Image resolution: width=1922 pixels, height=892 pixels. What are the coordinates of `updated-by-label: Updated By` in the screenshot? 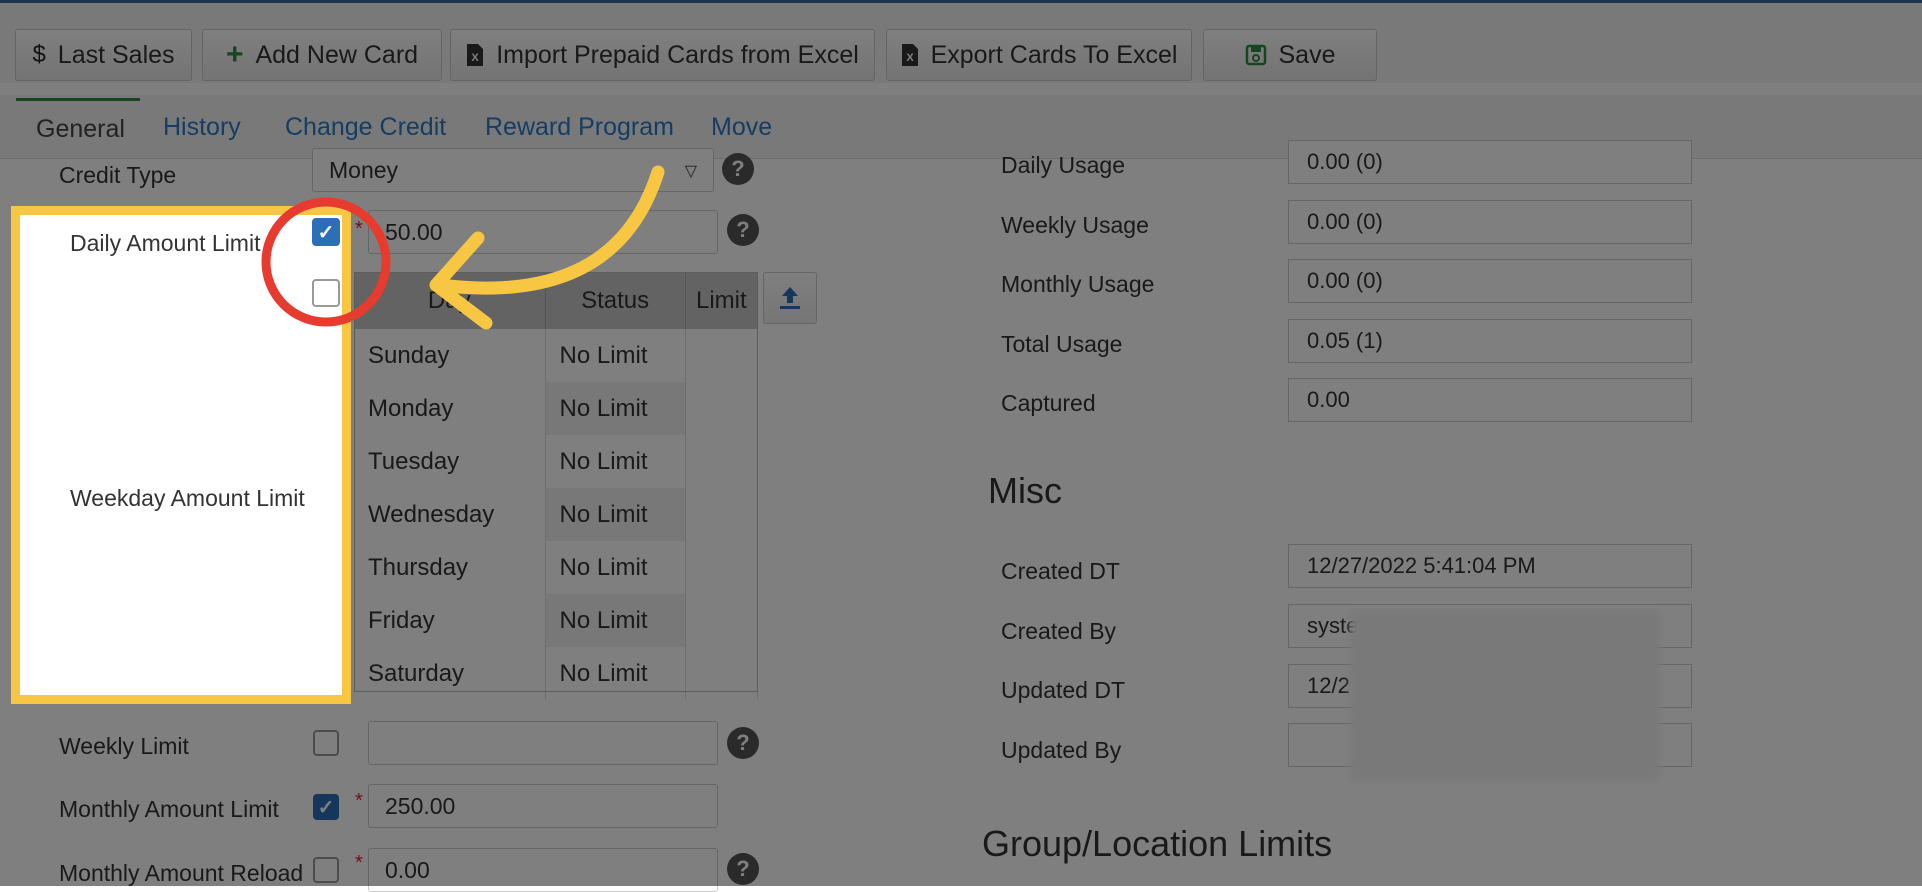 It's located at (1061, 750).